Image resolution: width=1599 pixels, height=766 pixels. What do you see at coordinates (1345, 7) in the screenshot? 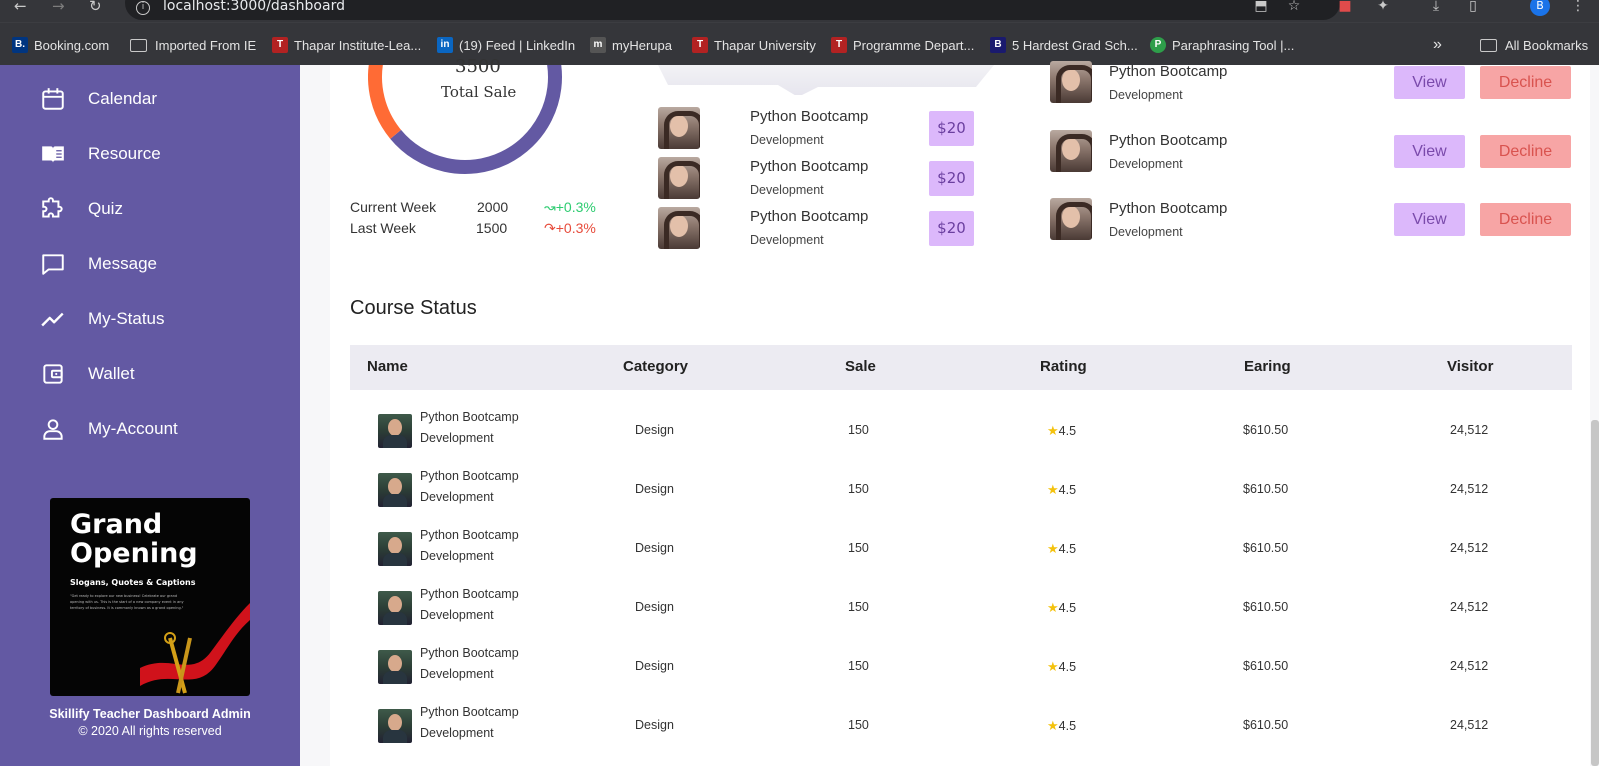
I see `extension-icon: ■` at bounding box center [1345, 7].